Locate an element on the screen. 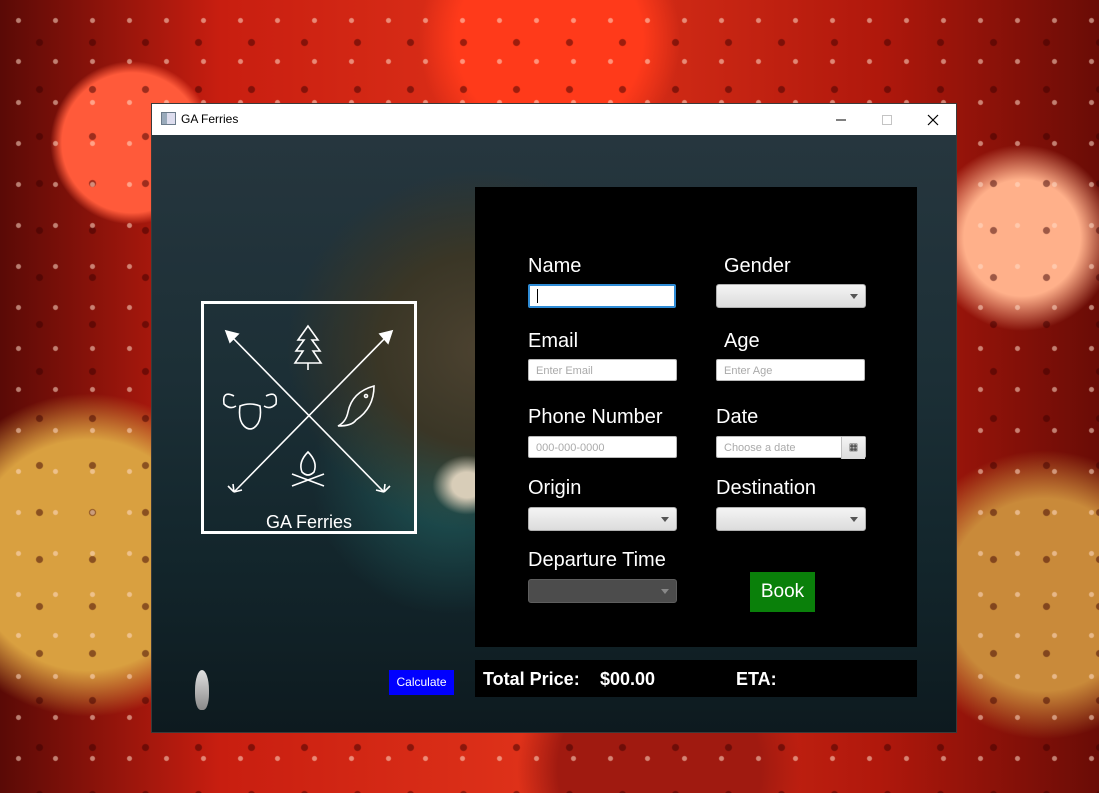 The height and width of the screenshot is (793, 1099). campfire-icon is located at coordinates (308, 468).